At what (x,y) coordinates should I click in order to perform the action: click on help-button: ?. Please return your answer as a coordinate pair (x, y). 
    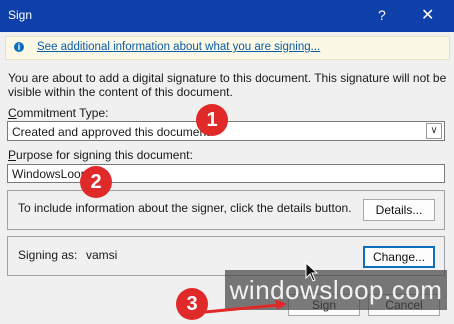
    Looking at the image, I should click on (382, 15).